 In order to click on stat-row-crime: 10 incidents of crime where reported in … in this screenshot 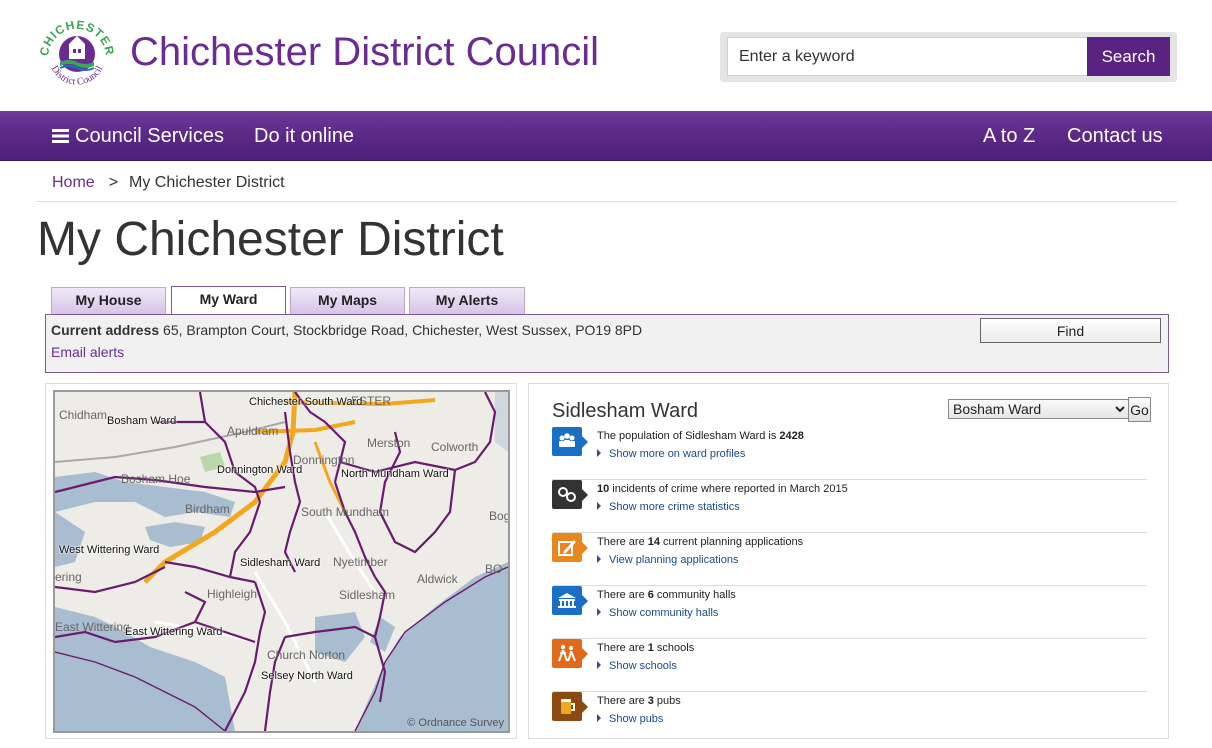, I will do `click(849, 506)`.